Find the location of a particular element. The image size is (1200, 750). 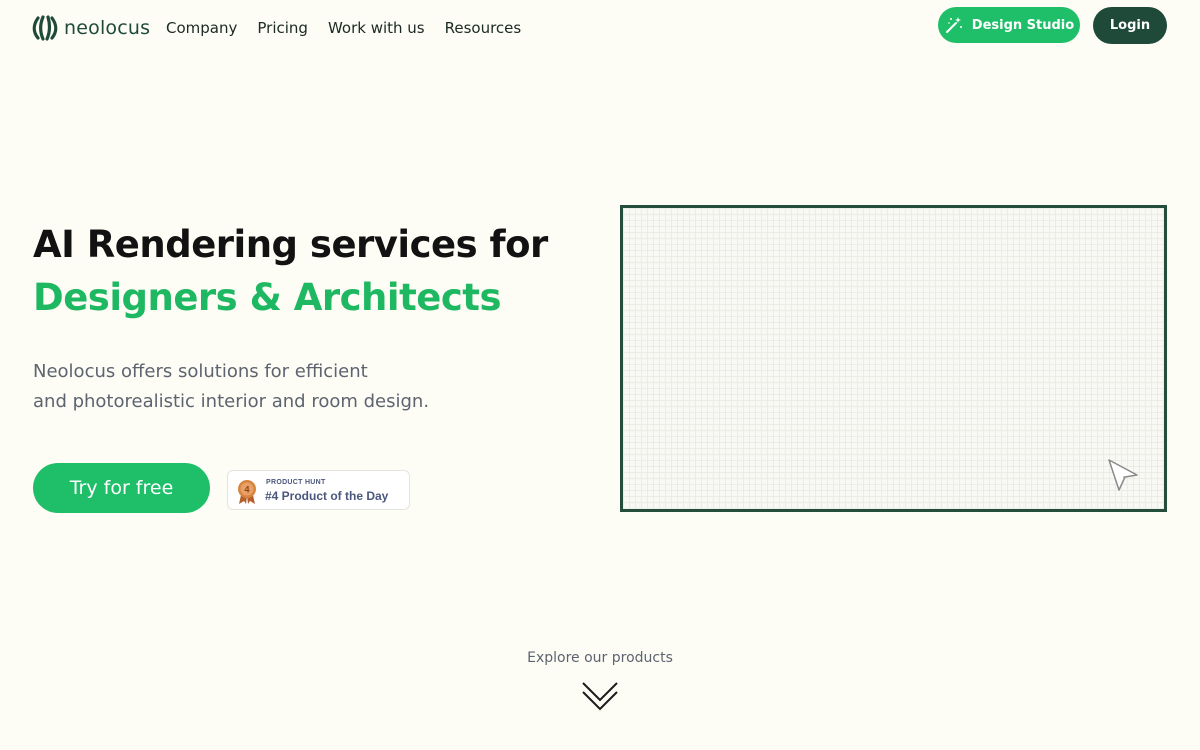

design-studio-button: Design Studio is located at coordinates (1009, 25).